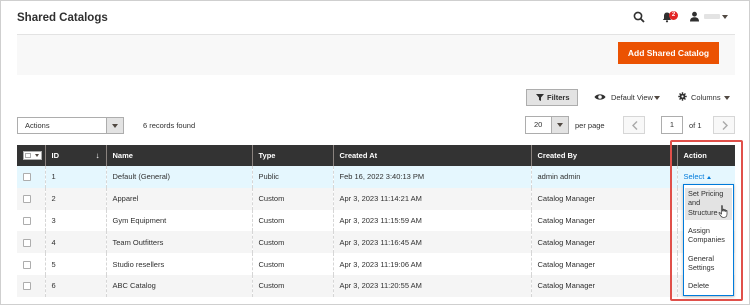 The height and width of the screenshot is (305, 750). What do you see at coordinates (76, 177) in the screenshot?
I see `cell-id: 1` at bounding box center [76, 177].